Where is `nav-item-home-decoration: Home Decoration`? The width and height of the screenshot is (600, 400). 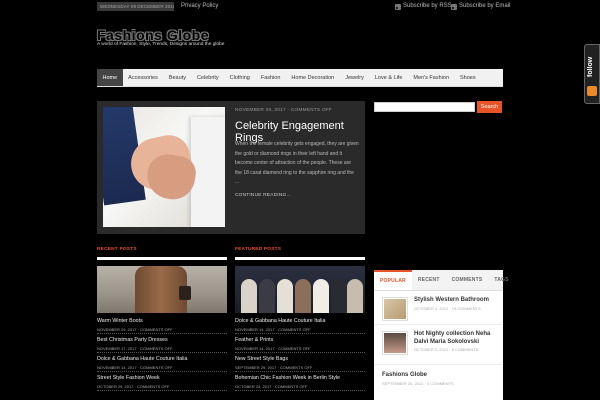 nav-item-home-decoration: Home Decoration is located at coordinates (313, 77).